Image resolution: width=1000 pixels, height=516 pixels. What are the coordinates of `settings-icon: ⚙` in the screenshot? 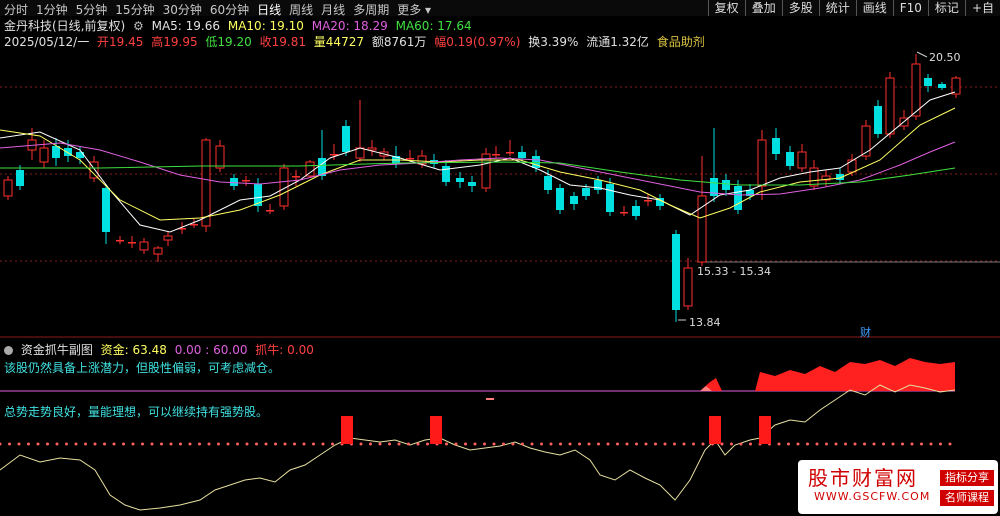 It's located at (138, 26).